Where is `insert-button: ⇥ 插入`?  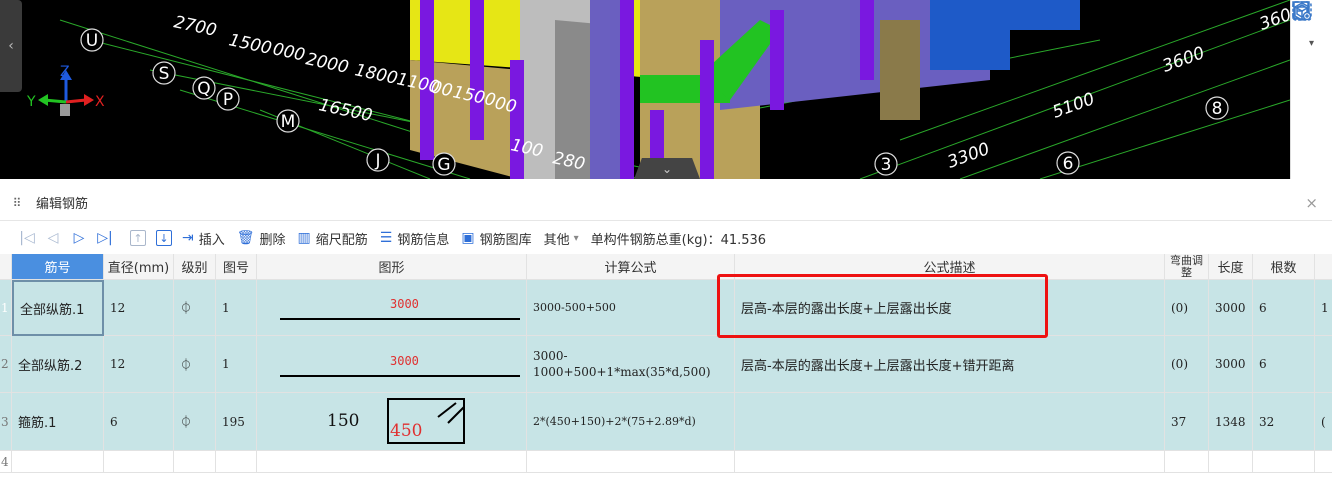
insert-button: ⇥ 插入 is located at coordinates (203, 238).